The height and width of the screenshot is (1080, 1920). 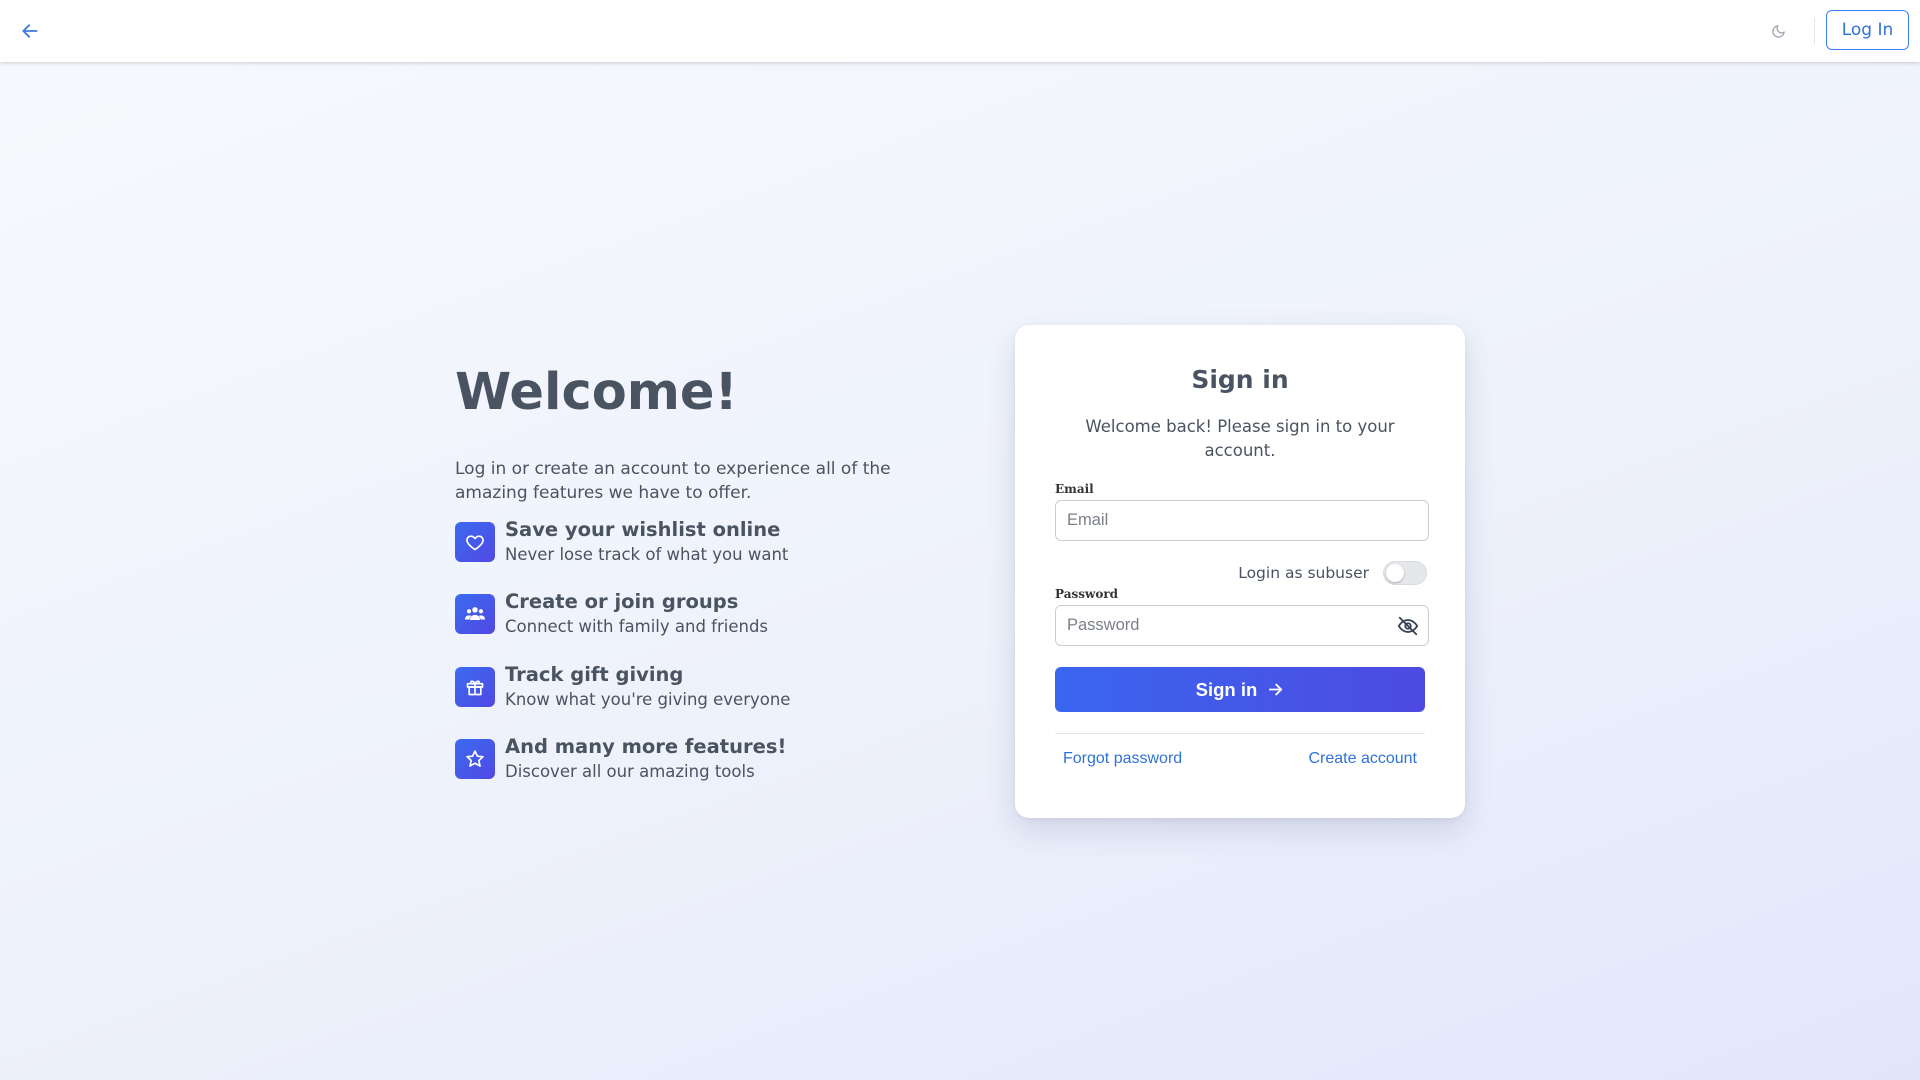 I want to click on password-field, so click(x=1221, y=625).